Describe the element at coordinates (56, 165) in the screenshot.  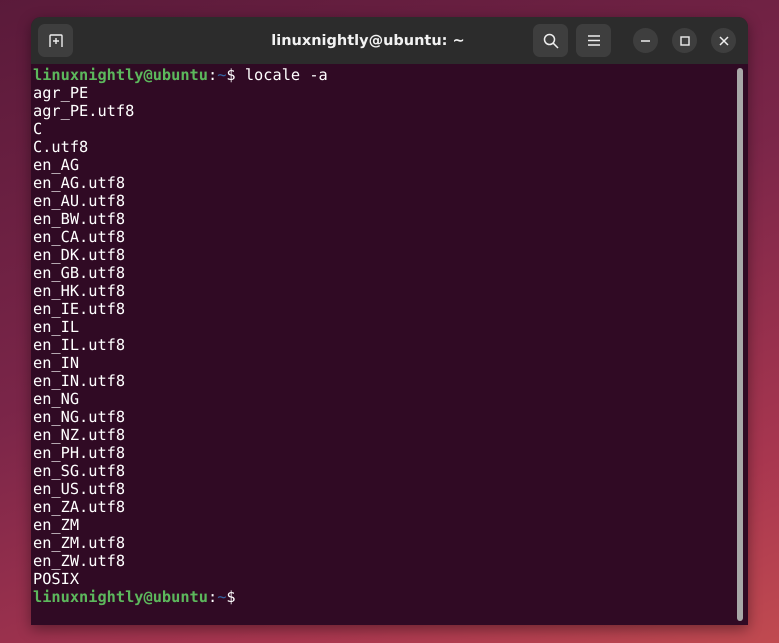
I see `output-line: en_AG` at that location.